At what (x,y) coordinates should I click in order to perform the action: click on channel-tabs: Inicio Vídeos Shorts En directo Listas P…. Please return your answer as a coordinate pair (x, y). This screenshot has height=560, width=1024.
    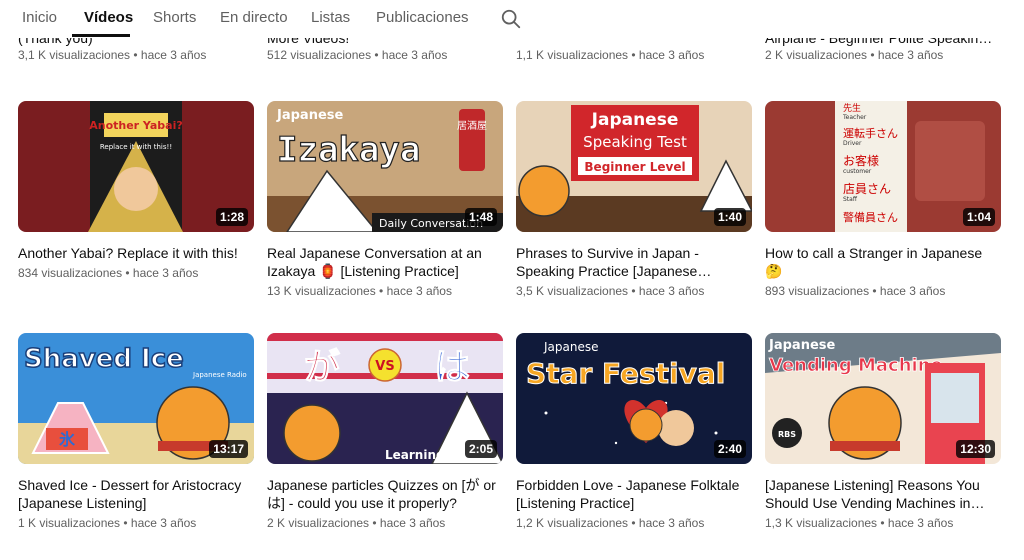
    Looking at the image, I should click on (512, 19).